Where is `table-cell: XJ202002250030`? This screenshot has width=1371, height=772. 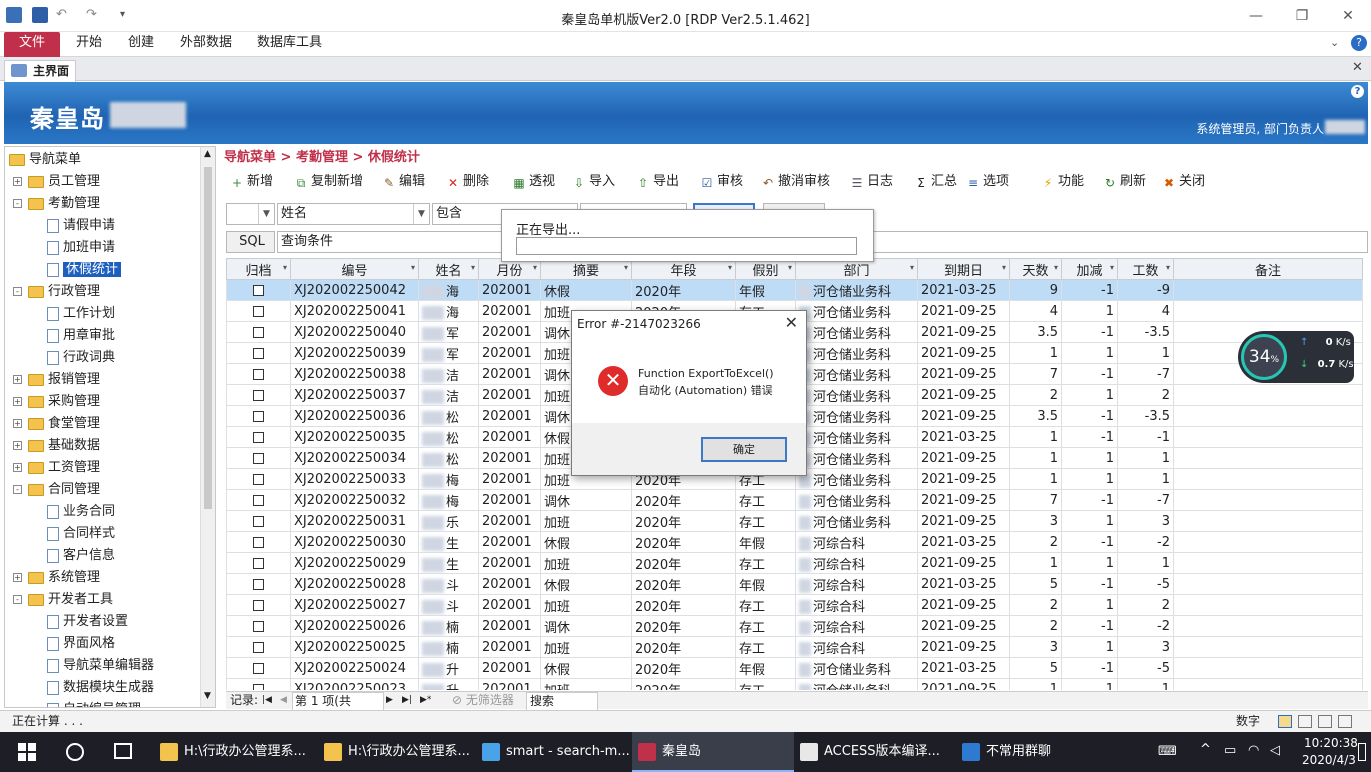
table-cell: XJ202002250030 is located at coordinates (354, 542).